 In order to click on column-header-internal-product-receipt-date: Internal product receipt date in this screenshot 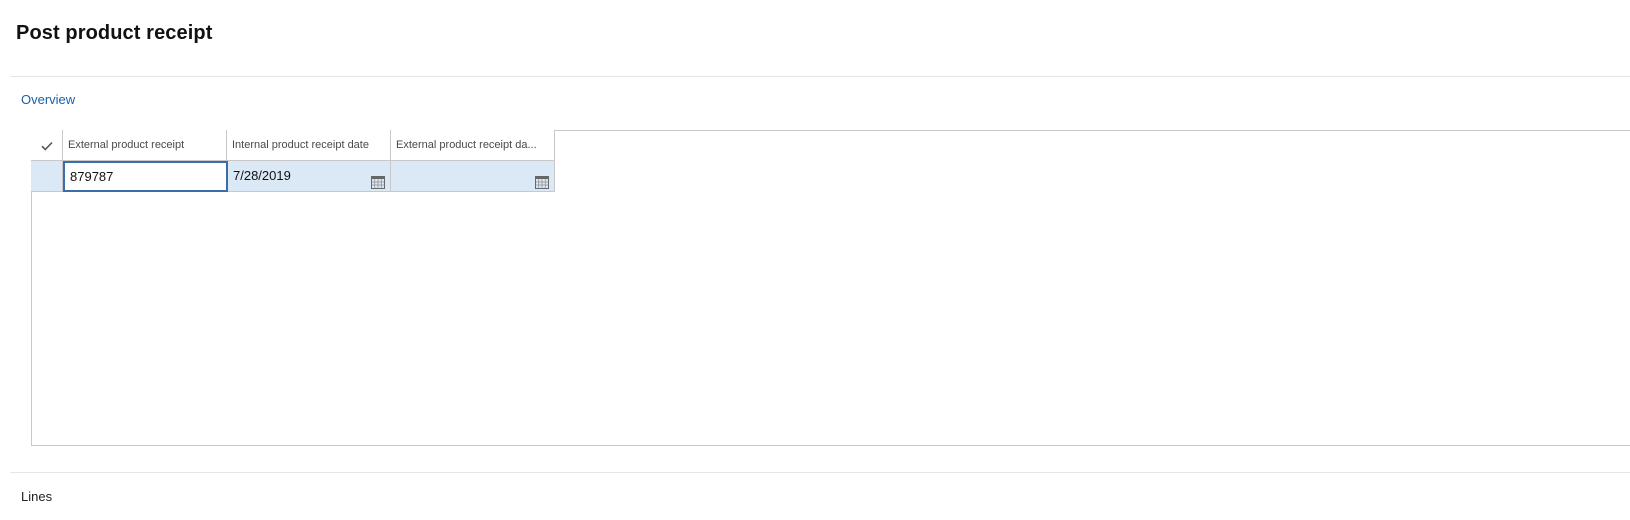, I will do `click(309, 145)`.